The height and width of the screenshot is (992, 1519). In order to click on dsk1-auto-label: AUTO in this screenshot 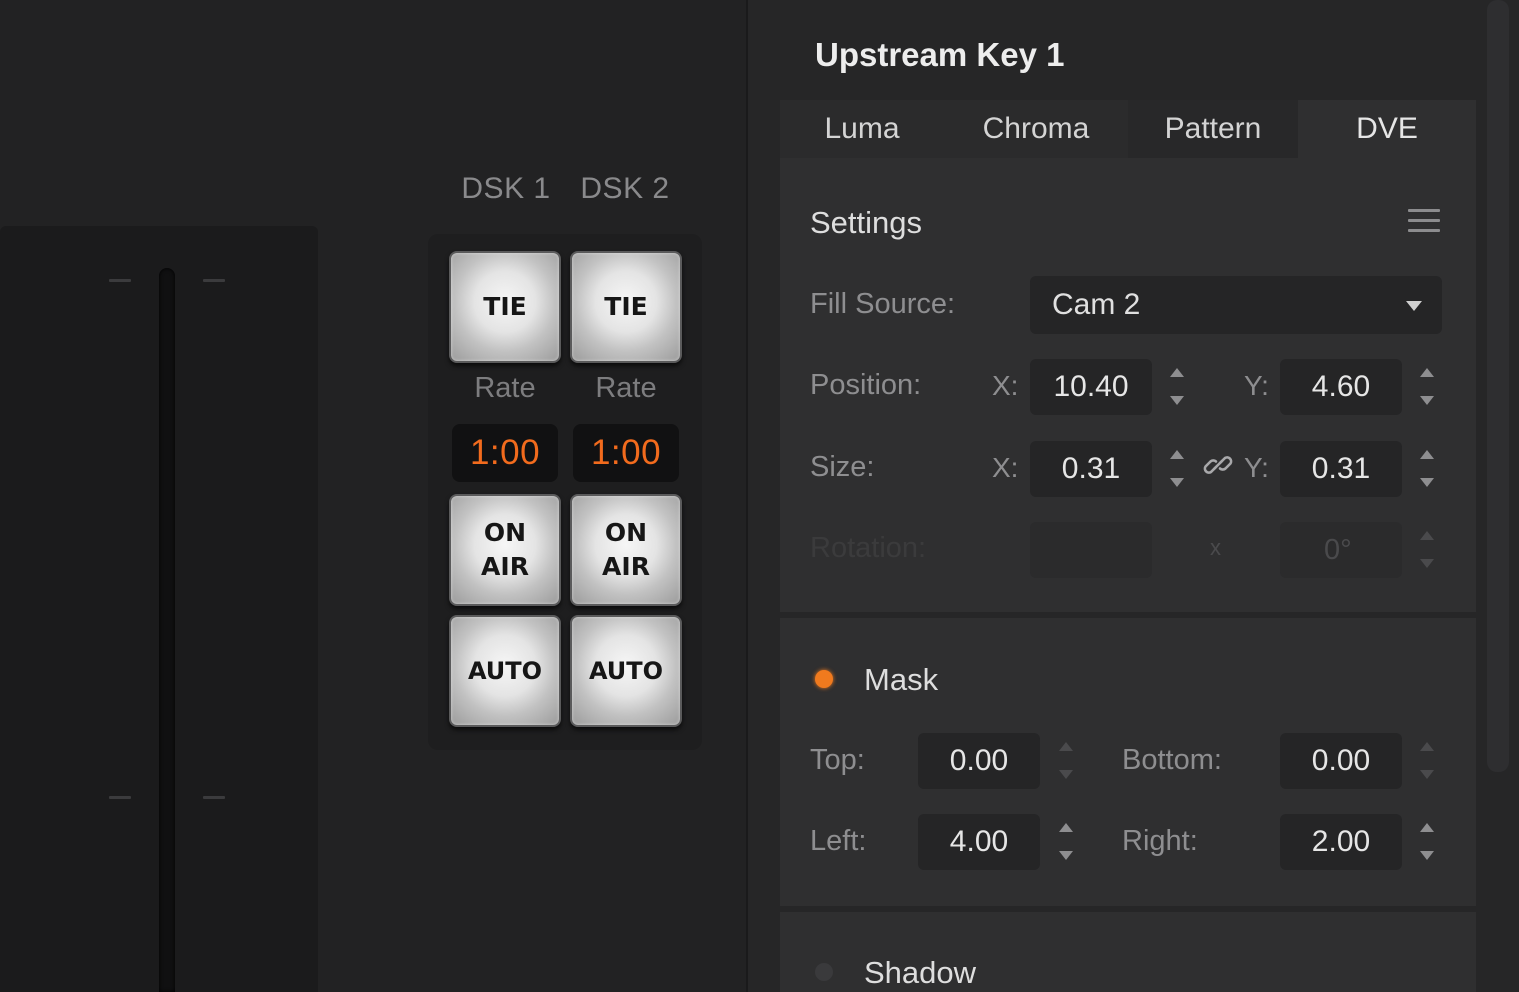, I will do `click(505, 671)`.